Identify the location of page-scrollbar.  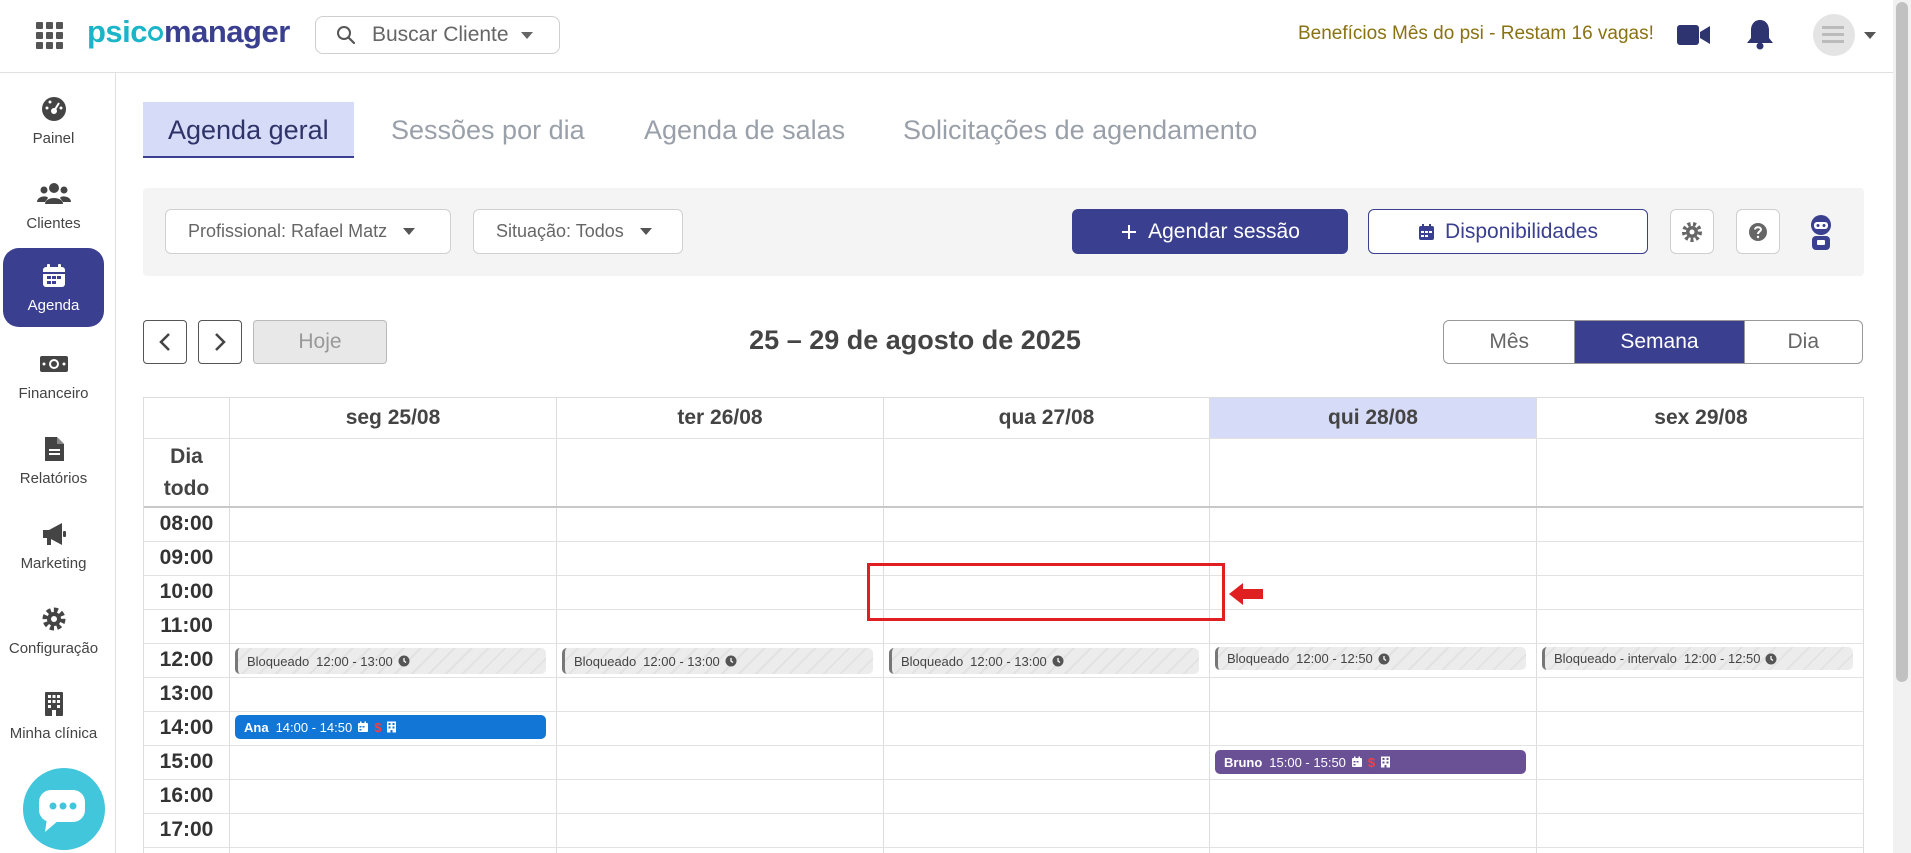
(1902, 426).